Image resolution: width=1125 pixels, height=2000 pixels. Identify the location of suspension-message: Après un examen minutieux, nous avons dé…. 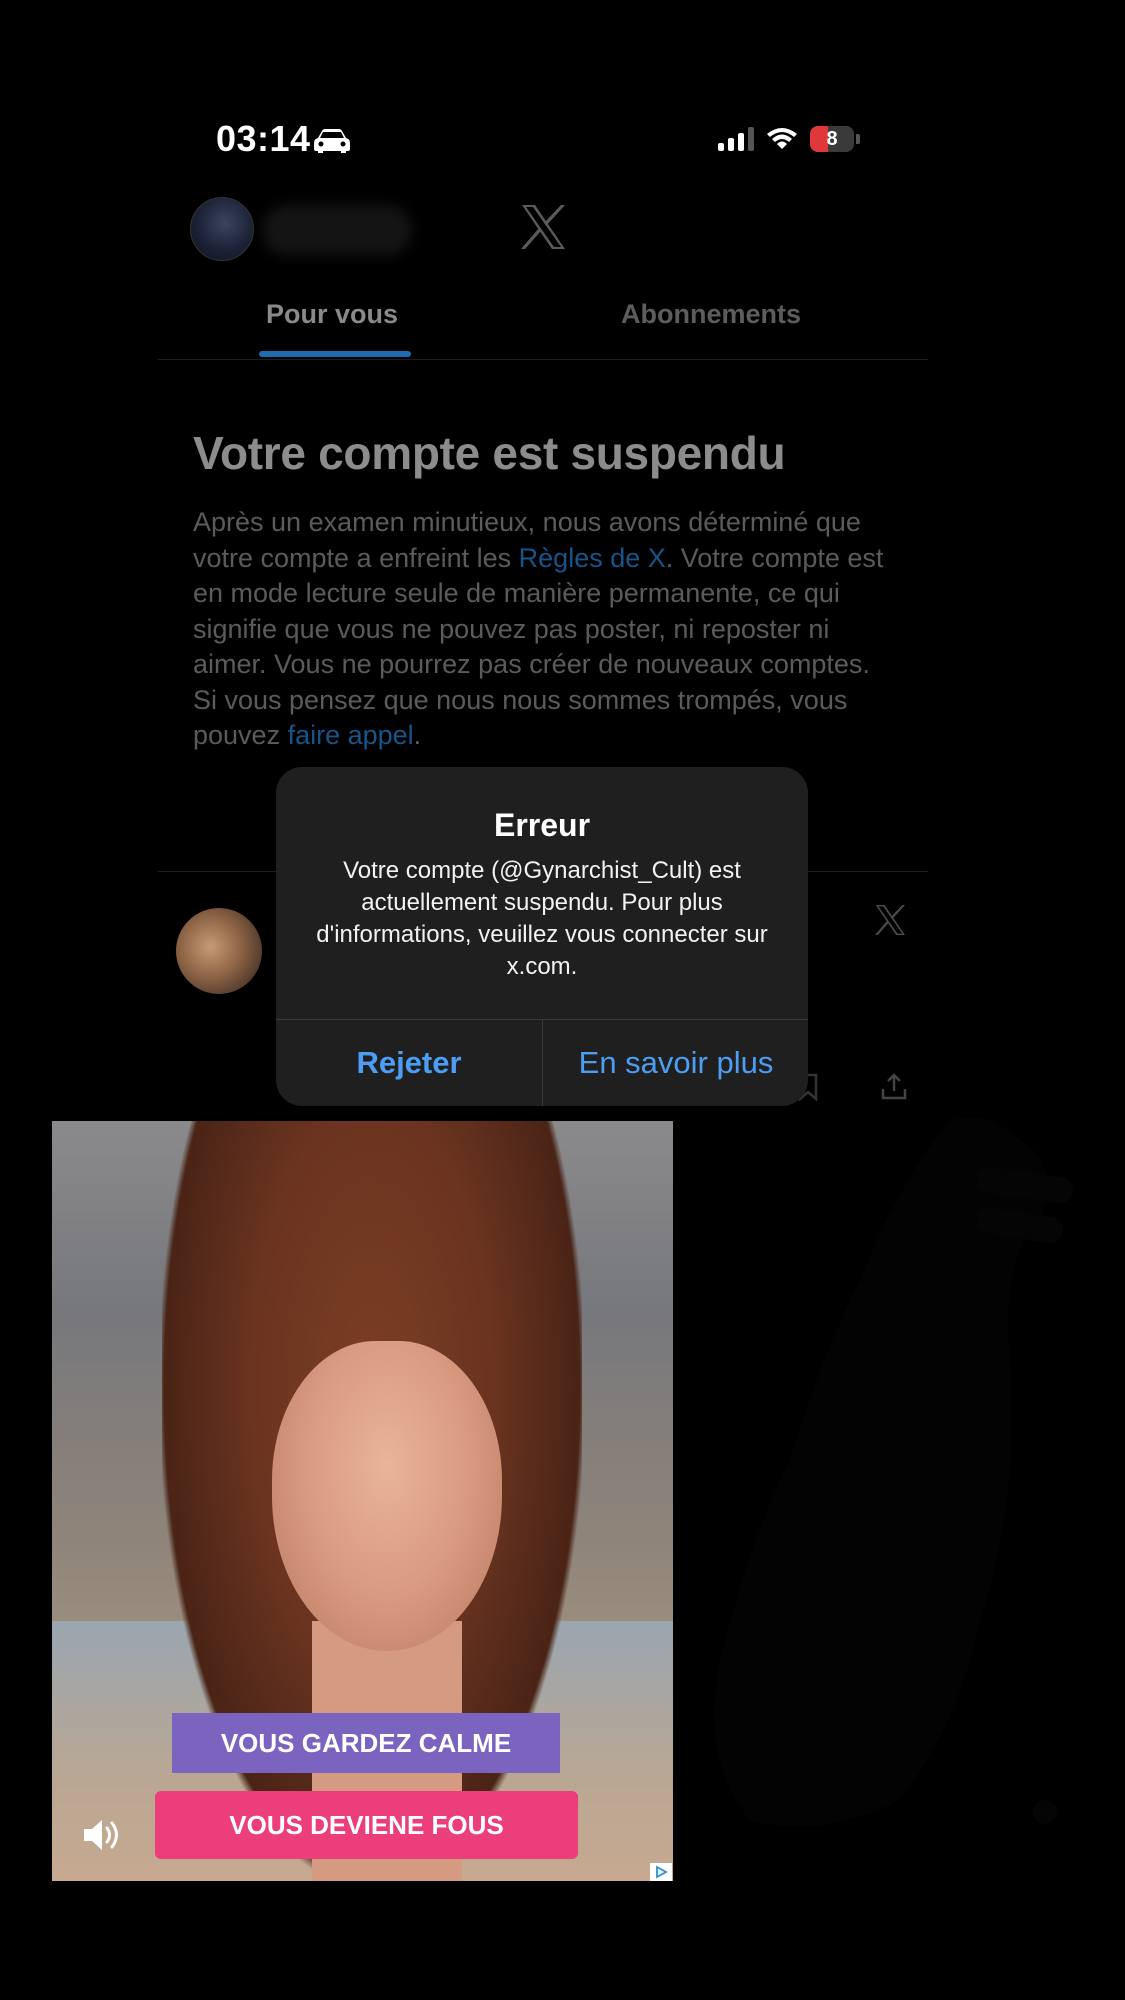
(543, 629).